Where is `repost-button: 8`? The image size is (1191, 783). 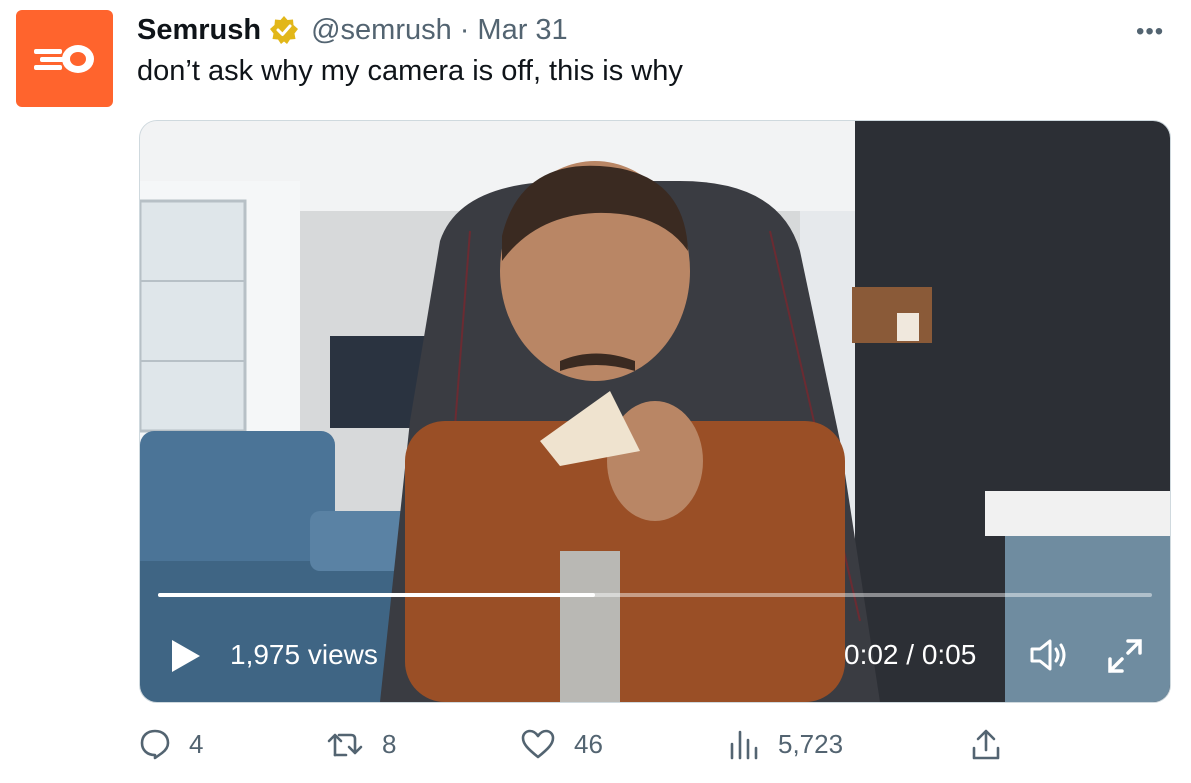
repost-button: 8 is located at coordinates (361, 744).